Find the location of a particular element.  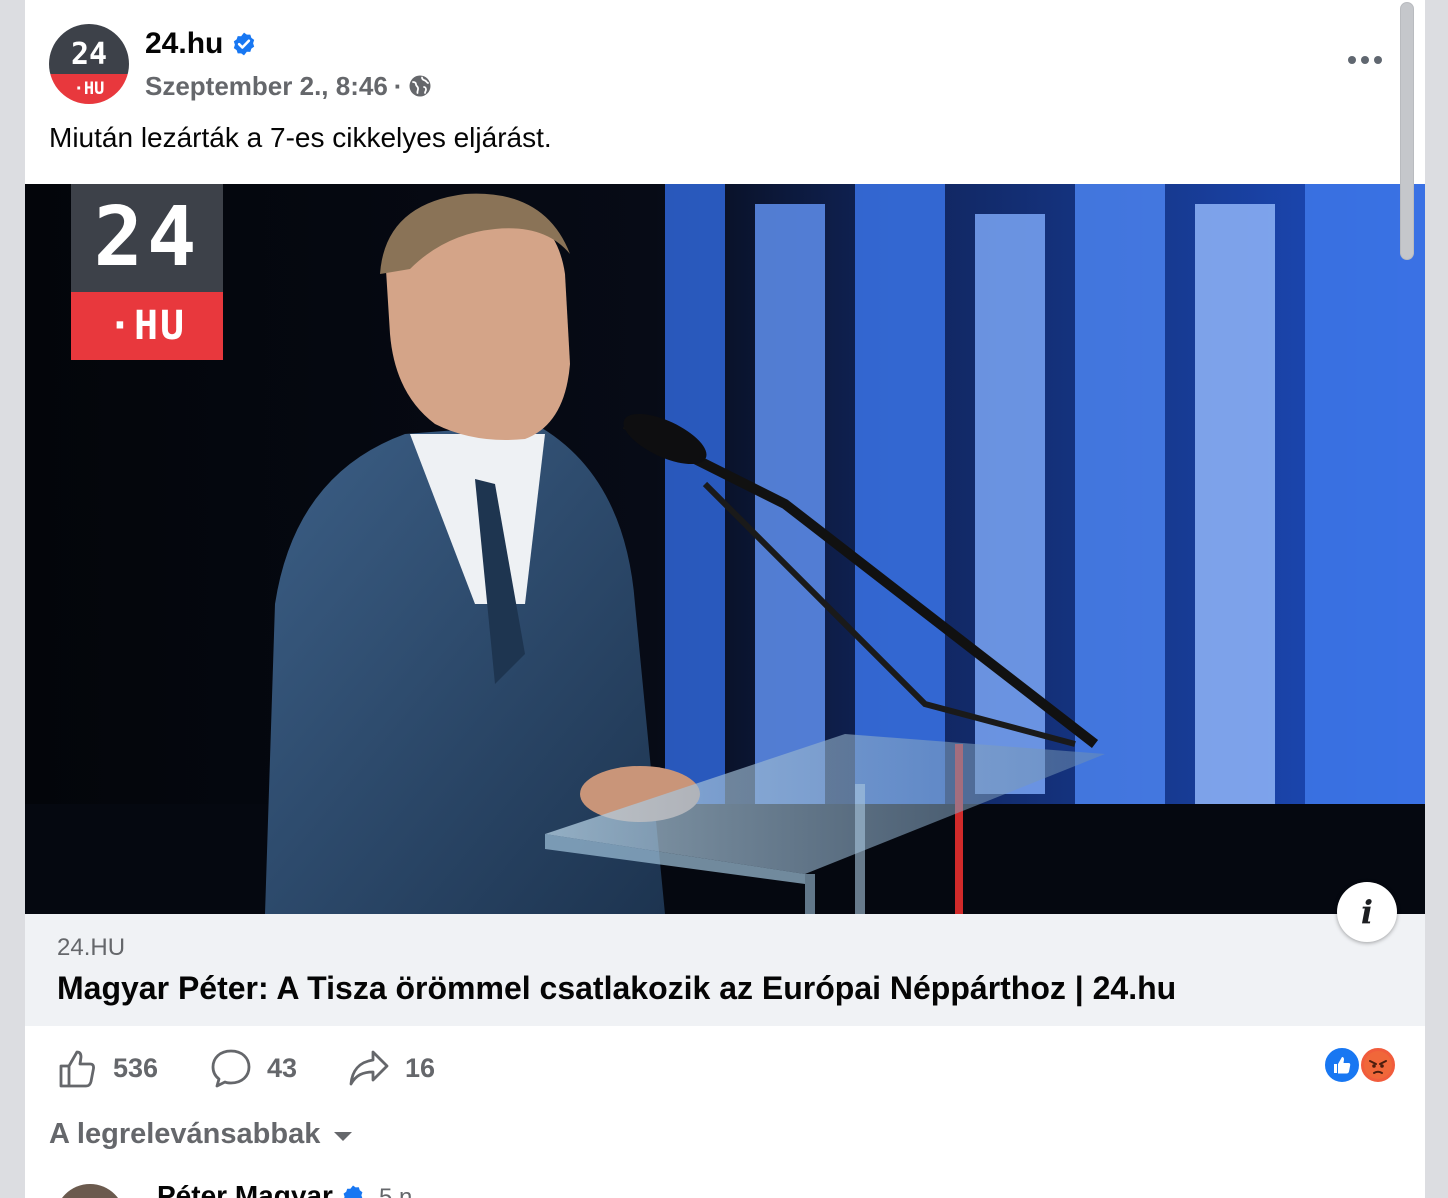

like-reaction-icon is located at coordinates (1342, 1065).